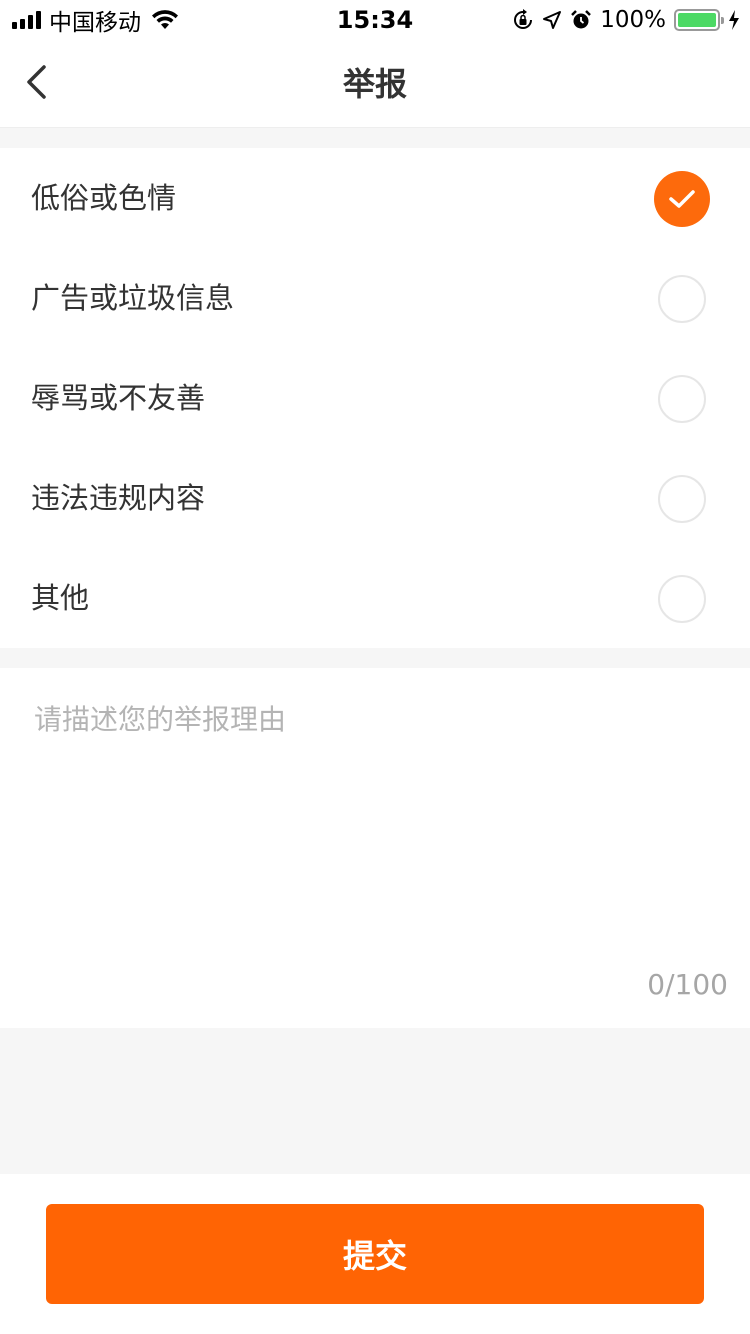 The width and height of the screenshot is (750, 1334). I want to click on page-title: 举报, so click(374, 84).